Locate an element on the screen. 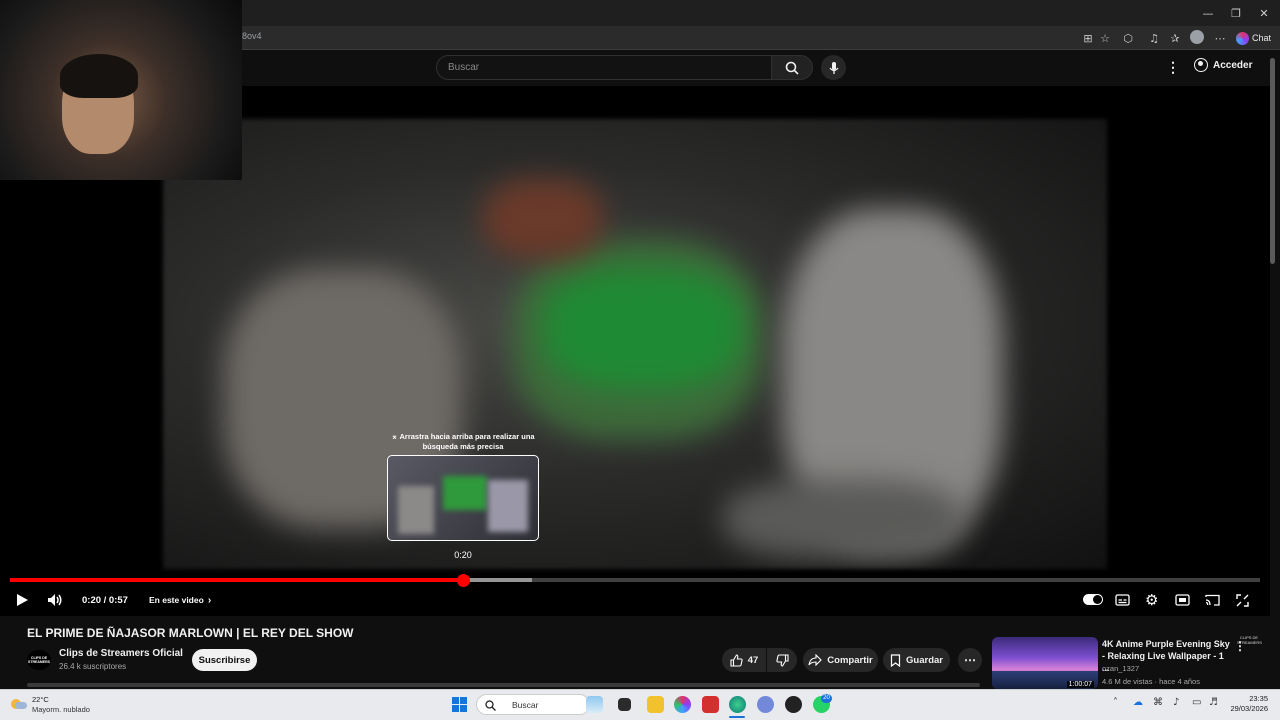  volume-icon is located at coordinates (55, 600).